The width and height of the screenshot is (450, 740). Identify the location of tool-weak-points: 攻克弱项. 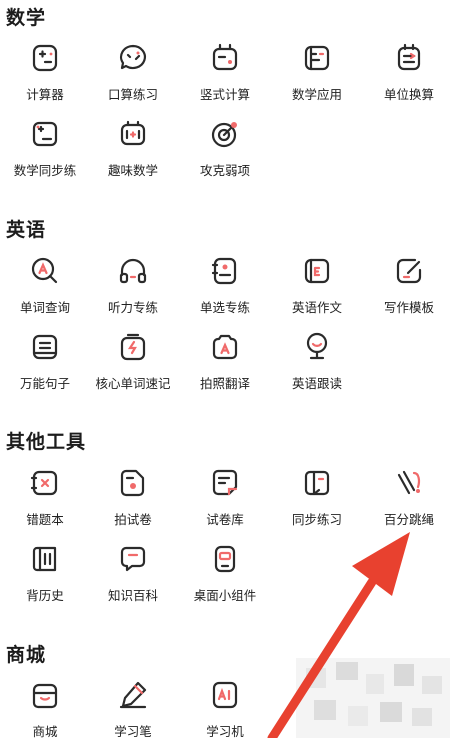
(225, 148).